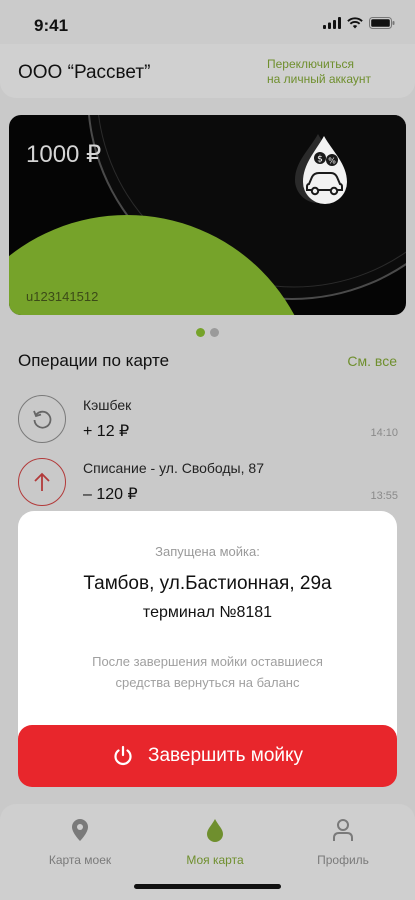  I want to click on operation-time: 14:10, so click(384, 433).